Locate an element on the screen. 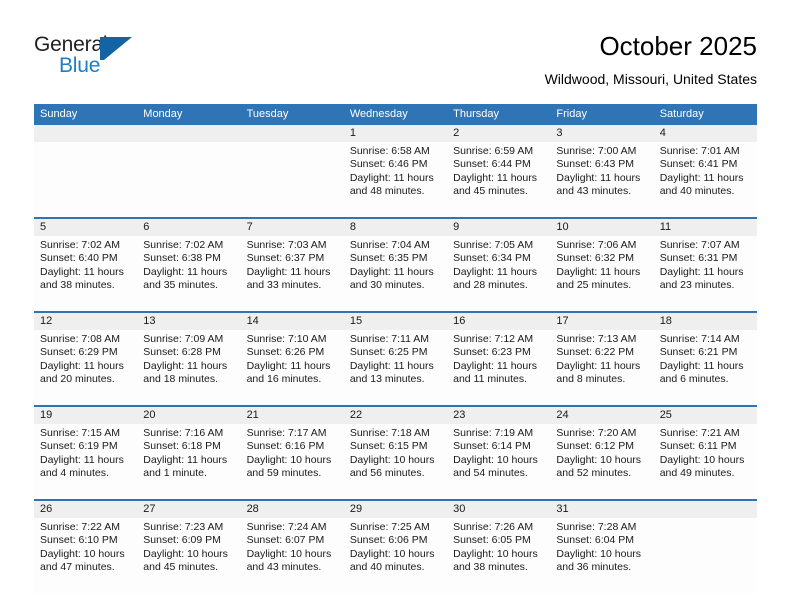 This screenshot has height=612, width=792. day-number: 4 is located at coordinates (705, 133).